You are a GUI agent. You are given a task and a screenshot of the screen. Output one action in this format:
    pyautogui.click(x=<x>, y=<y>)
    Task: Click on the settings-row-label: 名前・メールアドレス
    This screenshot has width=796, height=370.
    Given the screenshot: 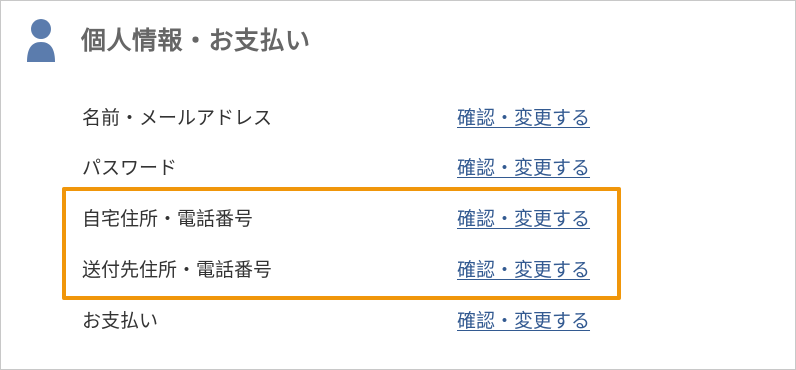 What is the action you would take?
    pyautogui.click(x=177, y=118)
    